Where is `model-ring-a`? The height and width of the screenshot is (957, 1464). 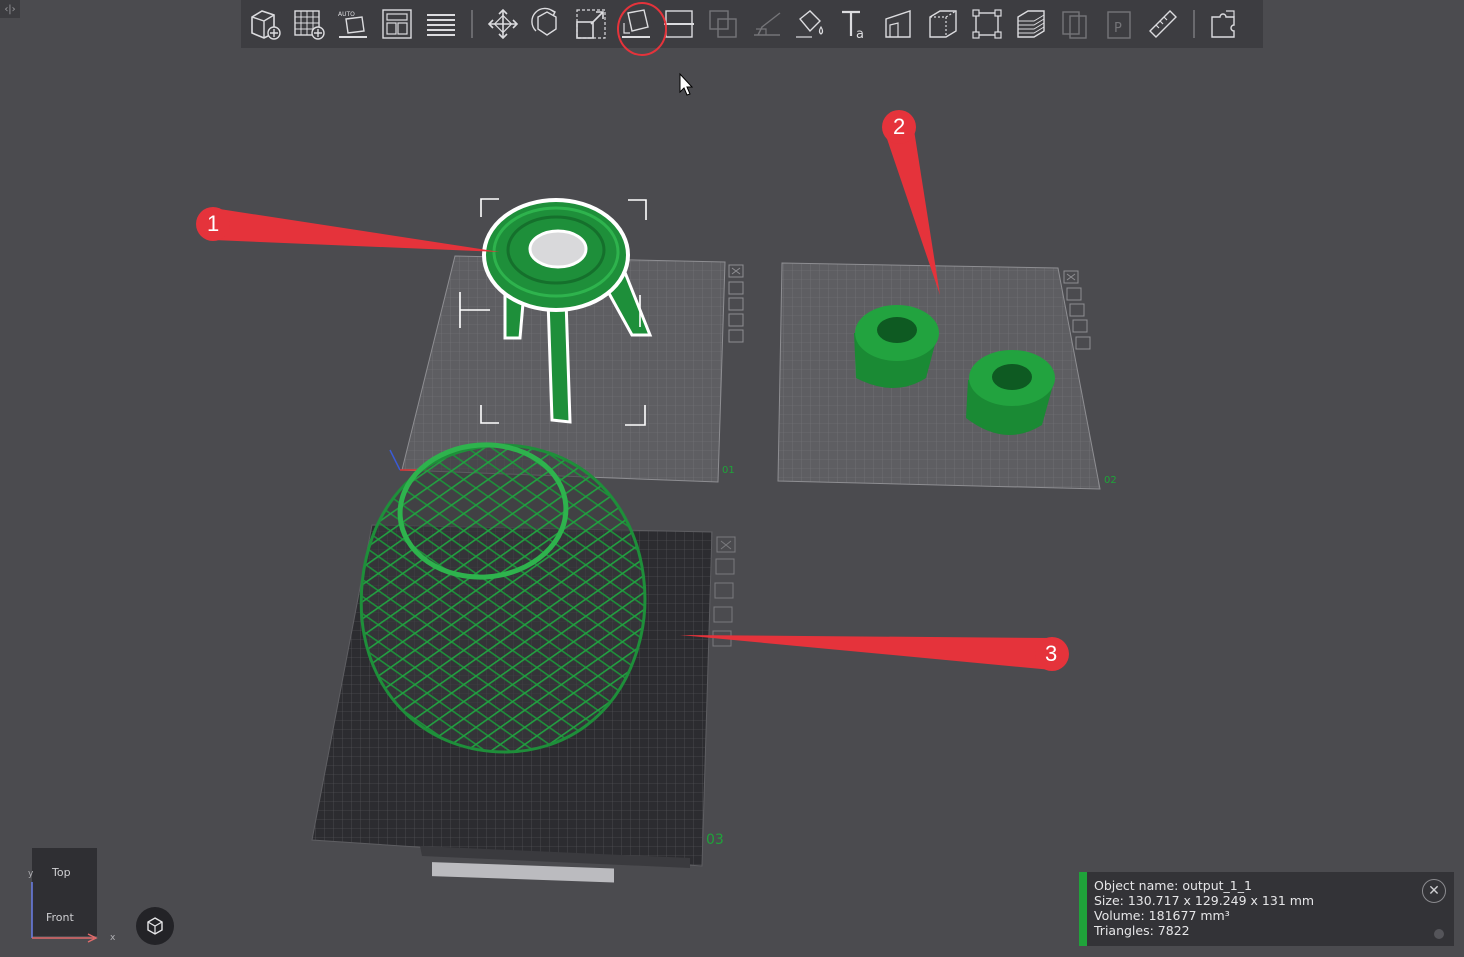
model-ring-a is located at coordinates (896, 346).